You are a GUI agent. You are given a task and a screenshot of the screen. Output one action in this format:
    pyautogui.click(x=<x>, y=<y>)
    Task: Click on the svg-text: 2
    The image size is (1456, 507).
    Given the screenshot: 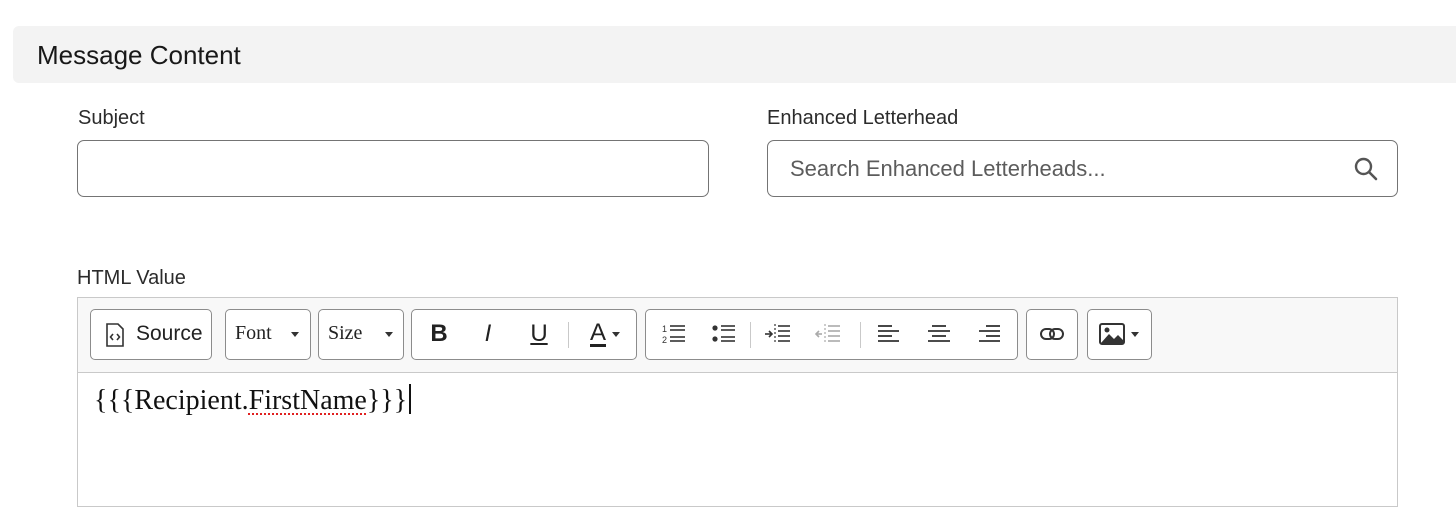 What is the action you would take?
    pyautogui.click(x=664, y=340)
    